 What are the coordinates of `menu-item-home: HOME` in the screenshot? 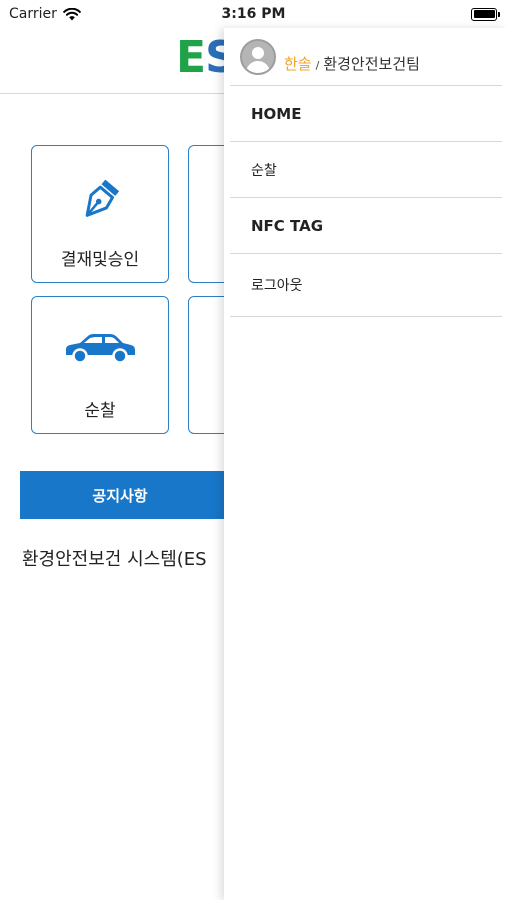 It's located at (366, 114).